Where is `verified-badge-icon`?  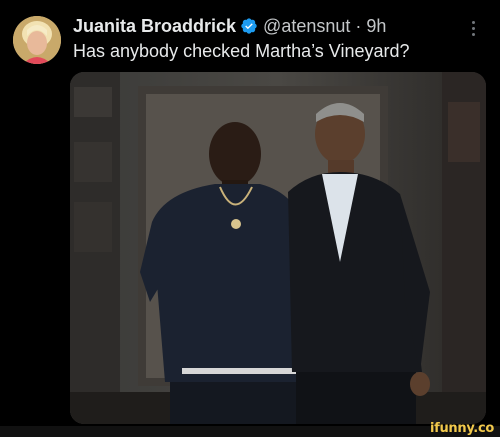 verified-badge-icon is located at coordinates (249, 26).